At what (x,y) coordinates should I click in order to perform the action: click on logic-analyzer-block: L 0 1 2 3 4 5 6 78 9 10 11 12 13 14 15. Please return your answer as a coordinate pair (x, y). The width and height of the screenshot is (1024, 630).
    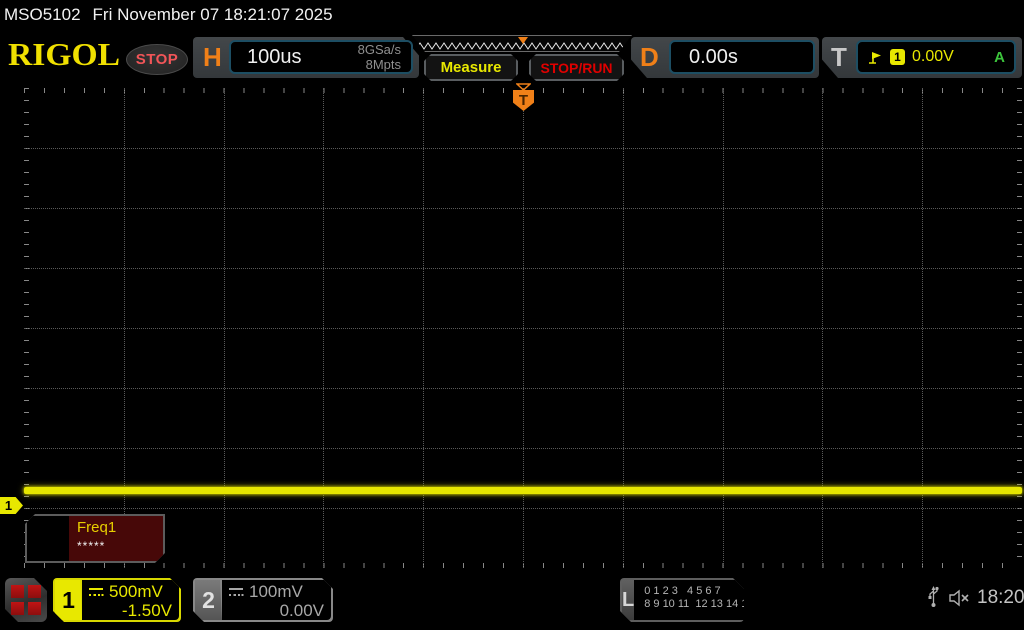
    Looking at the image, I should click on (682, 600).